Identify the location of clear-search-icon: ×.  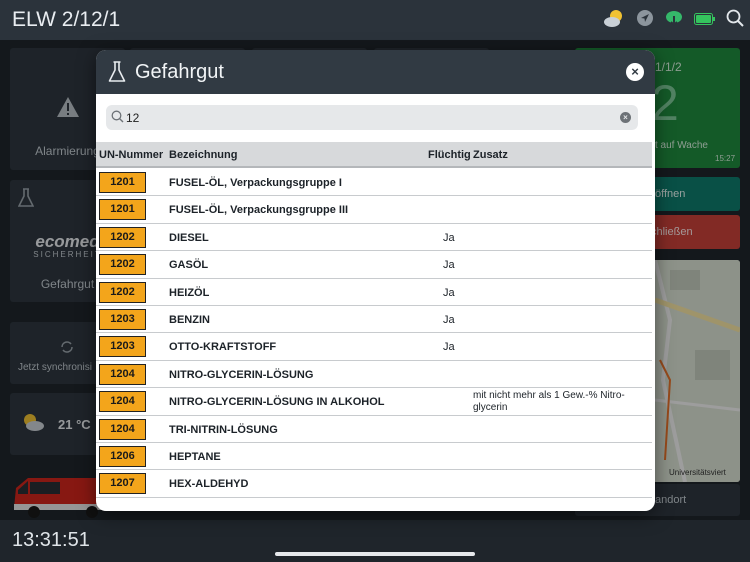
(625, 117).